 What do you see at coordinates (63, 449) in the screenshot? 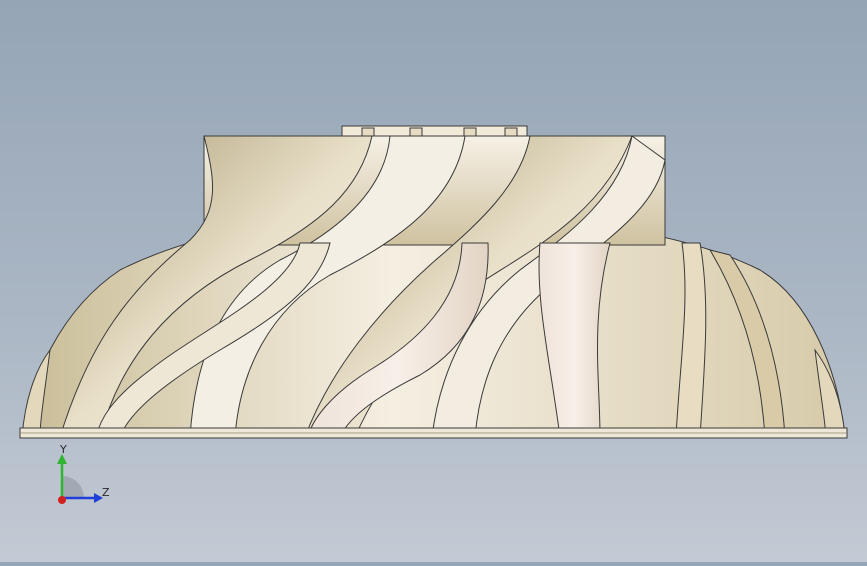
I see `y-axis-label: Y` at bounding box center [63, 449].